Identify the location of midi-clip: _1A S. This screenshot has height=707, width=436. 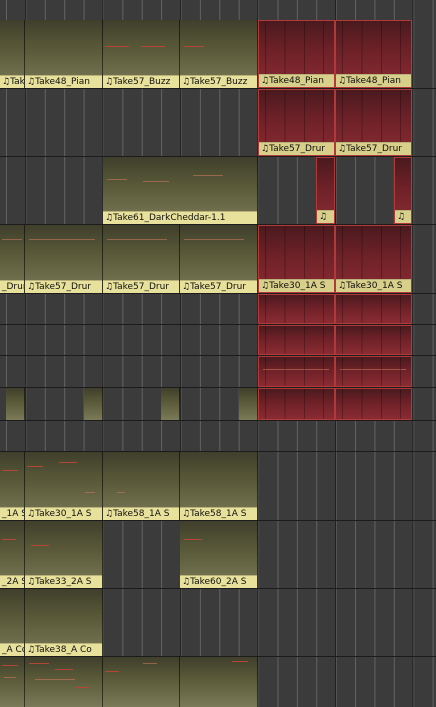
(12, 486).